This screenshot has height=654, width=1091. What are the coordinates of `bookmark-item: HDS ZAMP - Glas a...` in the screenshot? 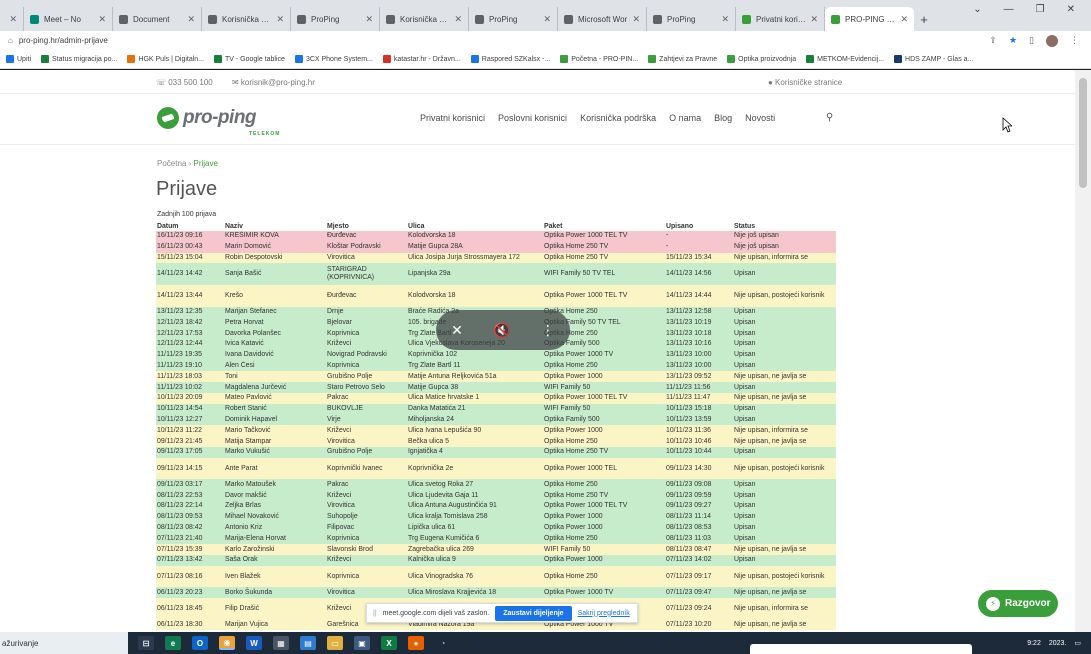 It's located at (933, 59).